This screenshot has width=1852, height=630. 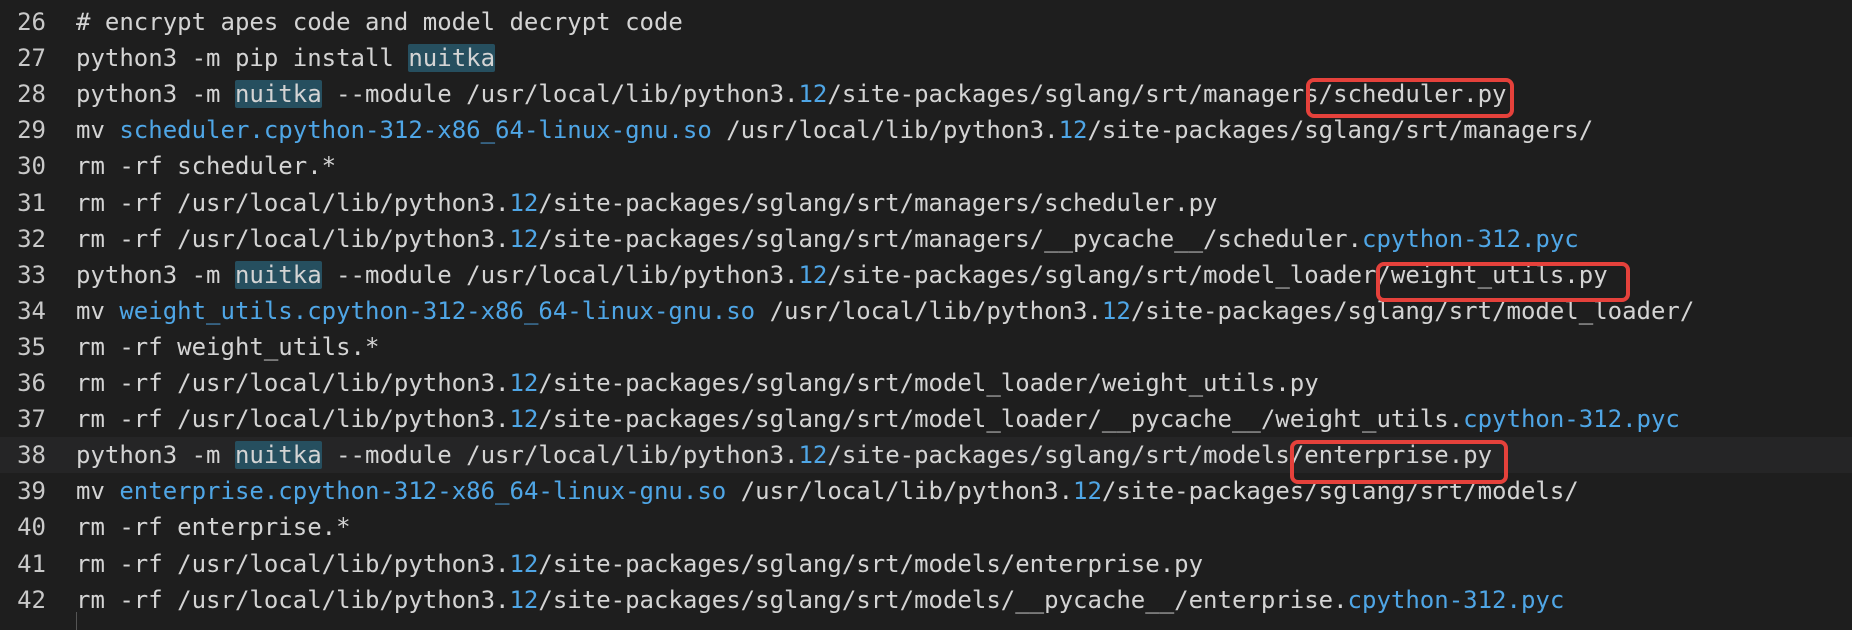 I want to click on line-number: 33, so click(x=31, y=274).